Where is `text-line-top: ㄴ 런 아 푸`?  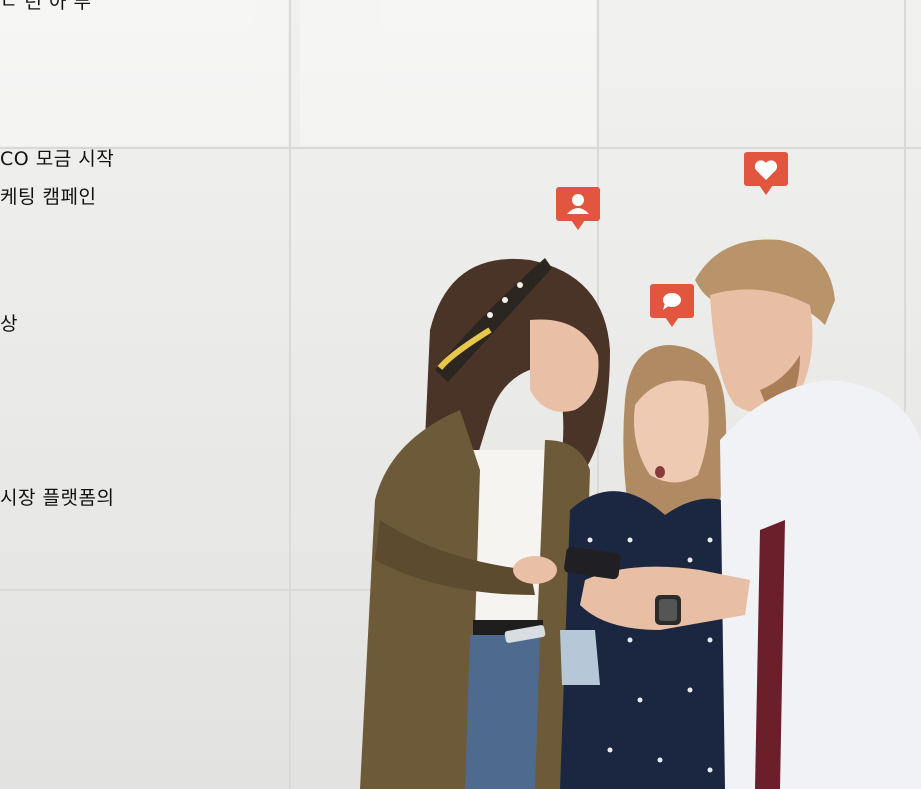
text-line-top: ㄴ 런 아 푸 is located at coordinates (46, 6).